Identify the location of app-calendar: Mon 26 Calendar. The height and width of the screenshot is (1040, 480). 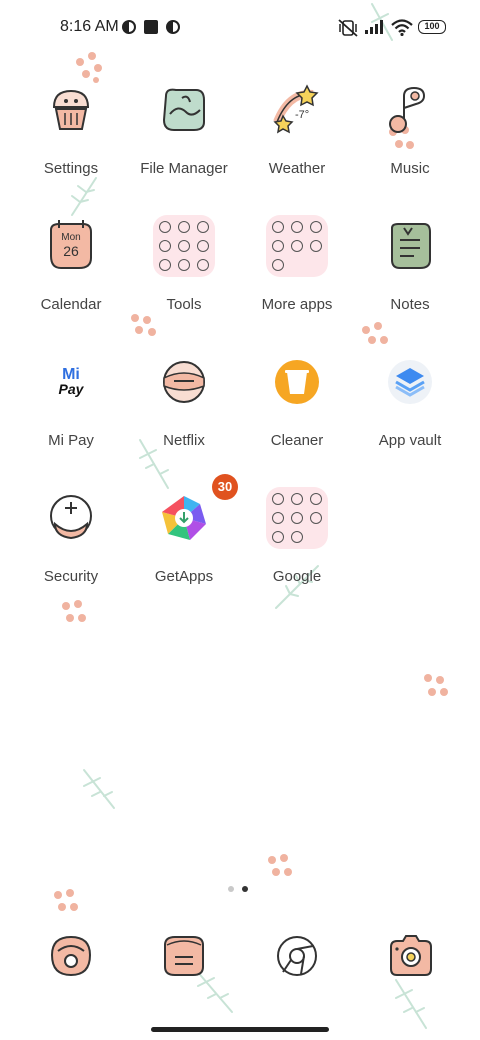
(71, 263).